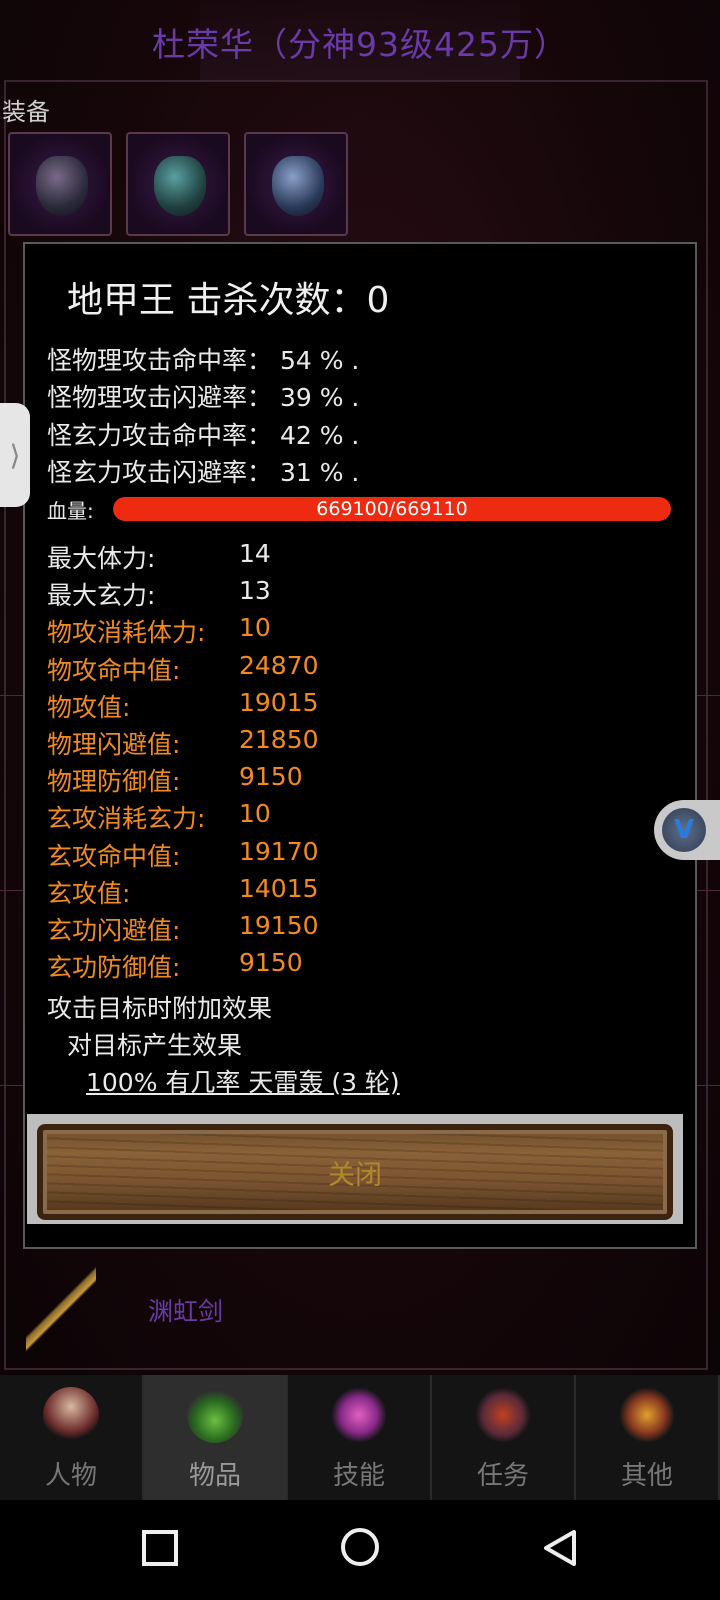  I want to click on tab-character: 人物, so click(72, 1437).